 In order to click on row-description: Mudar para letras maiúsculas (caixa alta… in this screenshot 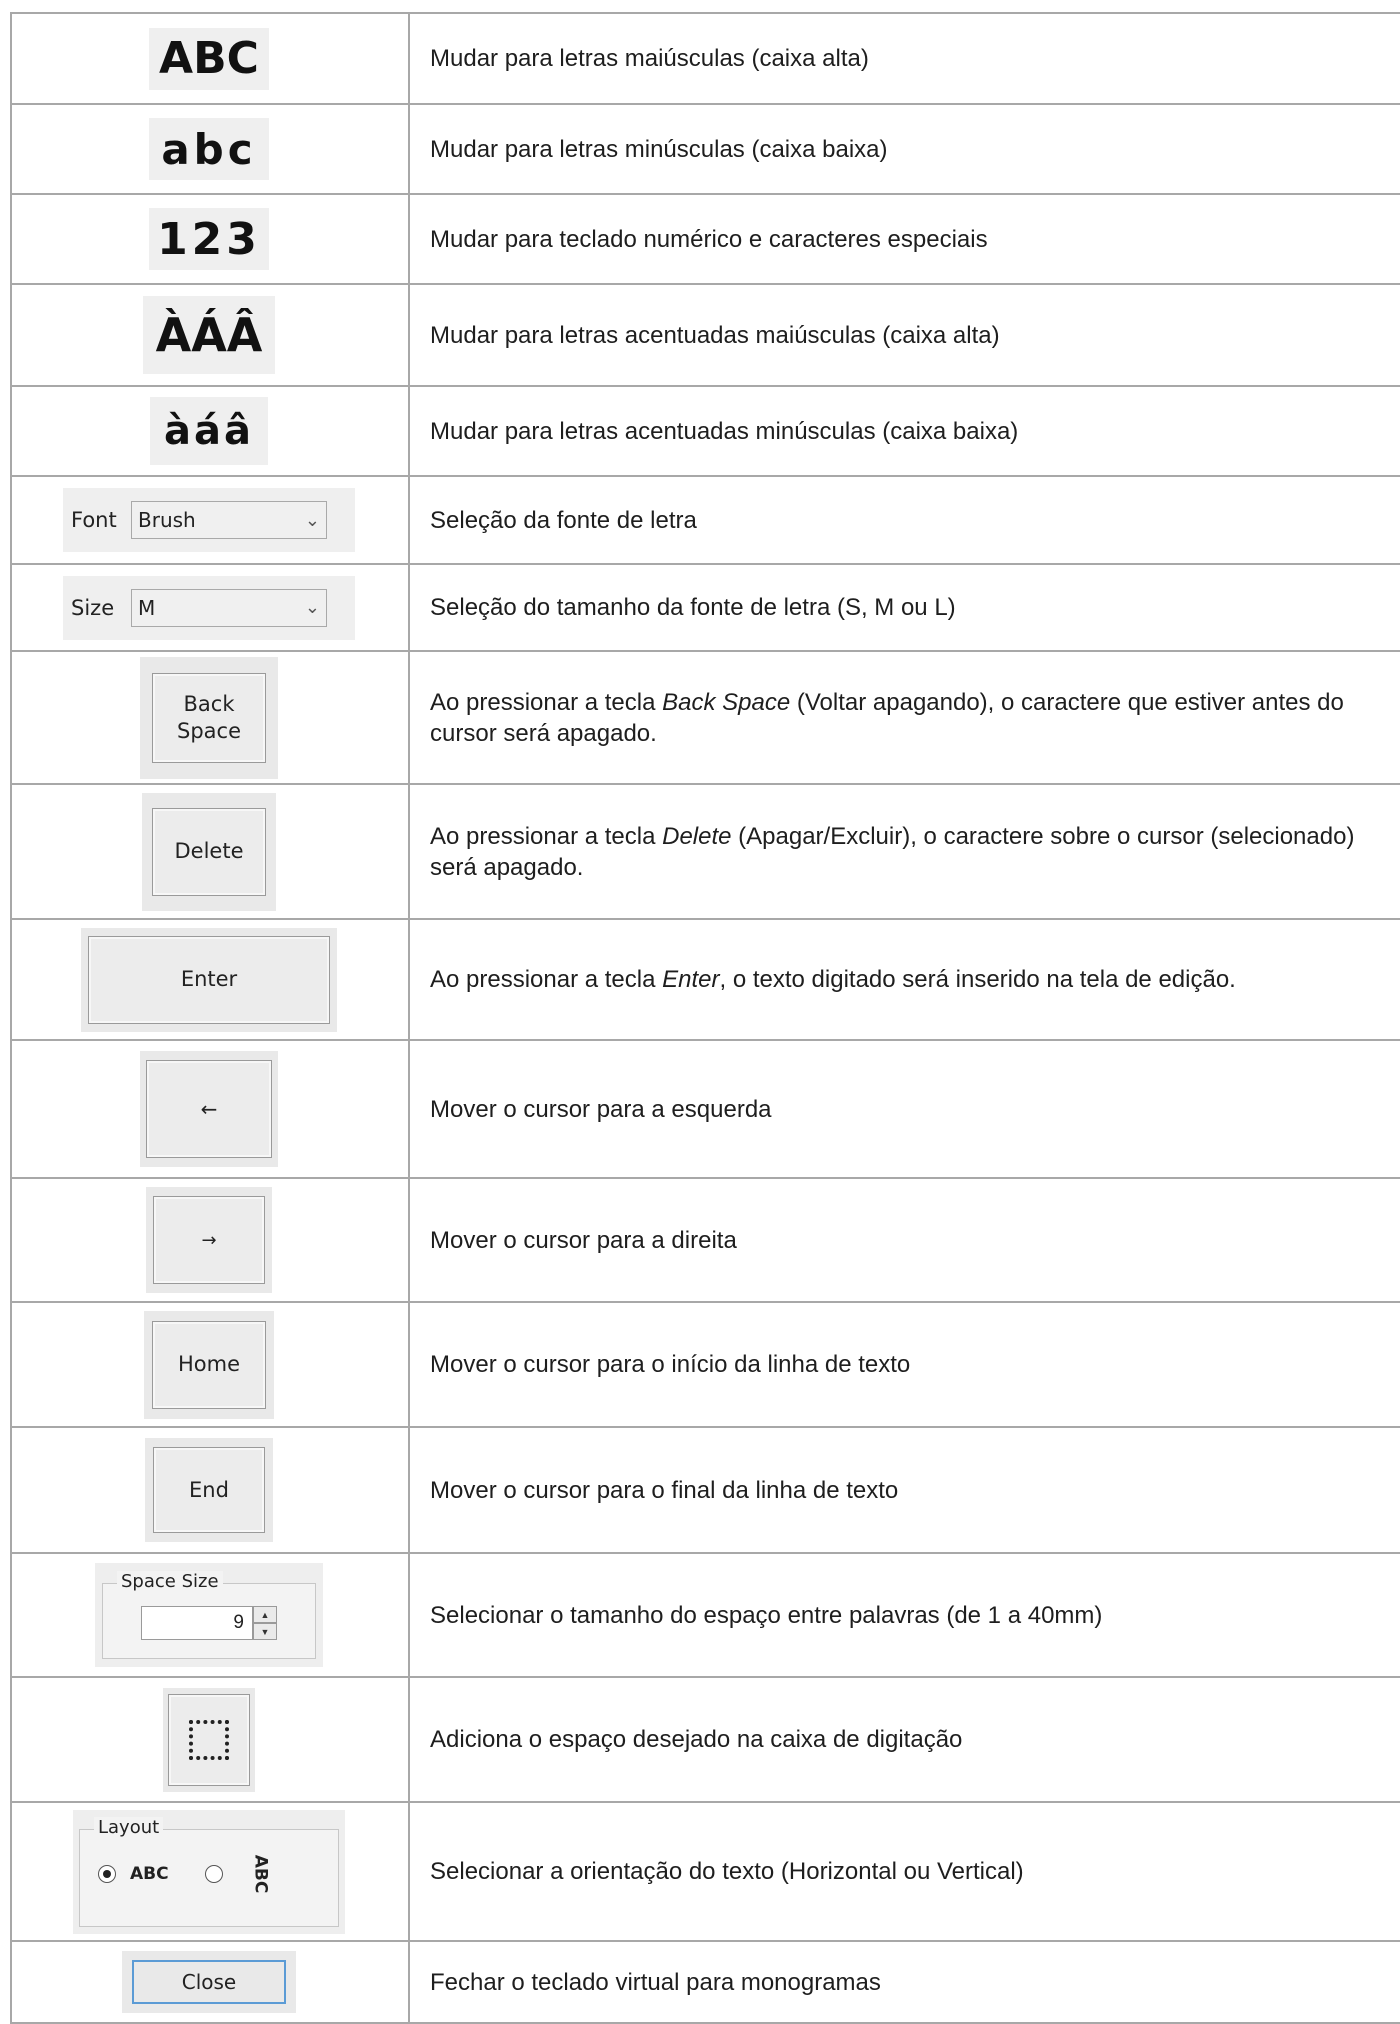, I will do `click(649, 58)`.